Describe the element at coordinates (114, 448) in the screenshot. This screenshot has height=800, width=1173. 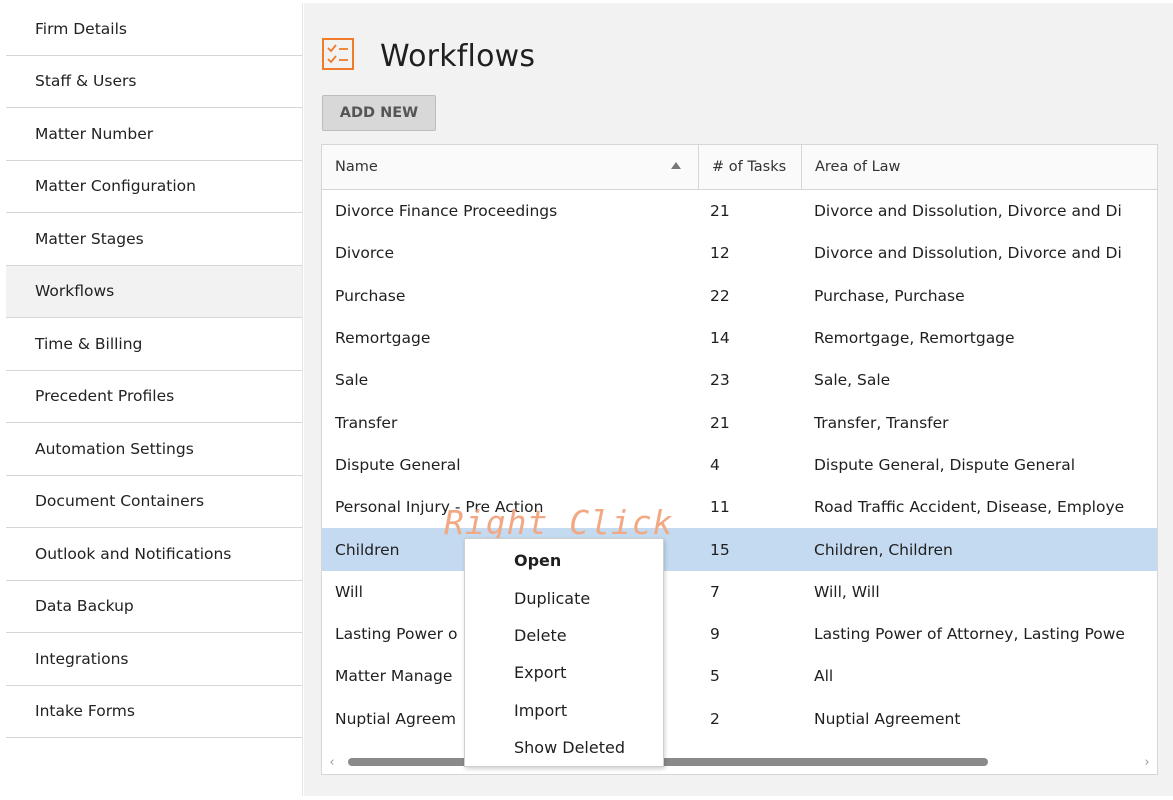
I see `sidebar-item-label: Automation Settings` at that location.